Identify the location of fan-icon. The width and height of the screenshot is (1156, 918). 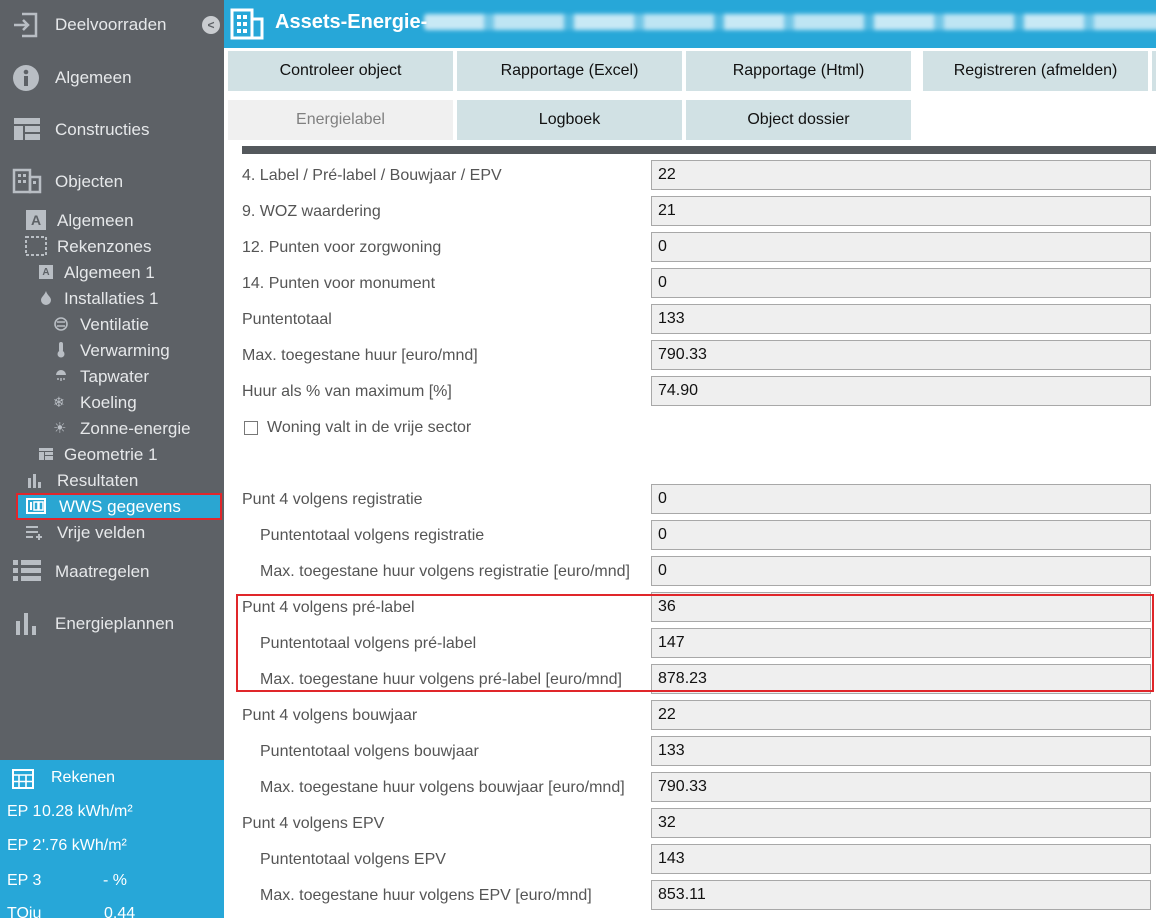
(61, 324).